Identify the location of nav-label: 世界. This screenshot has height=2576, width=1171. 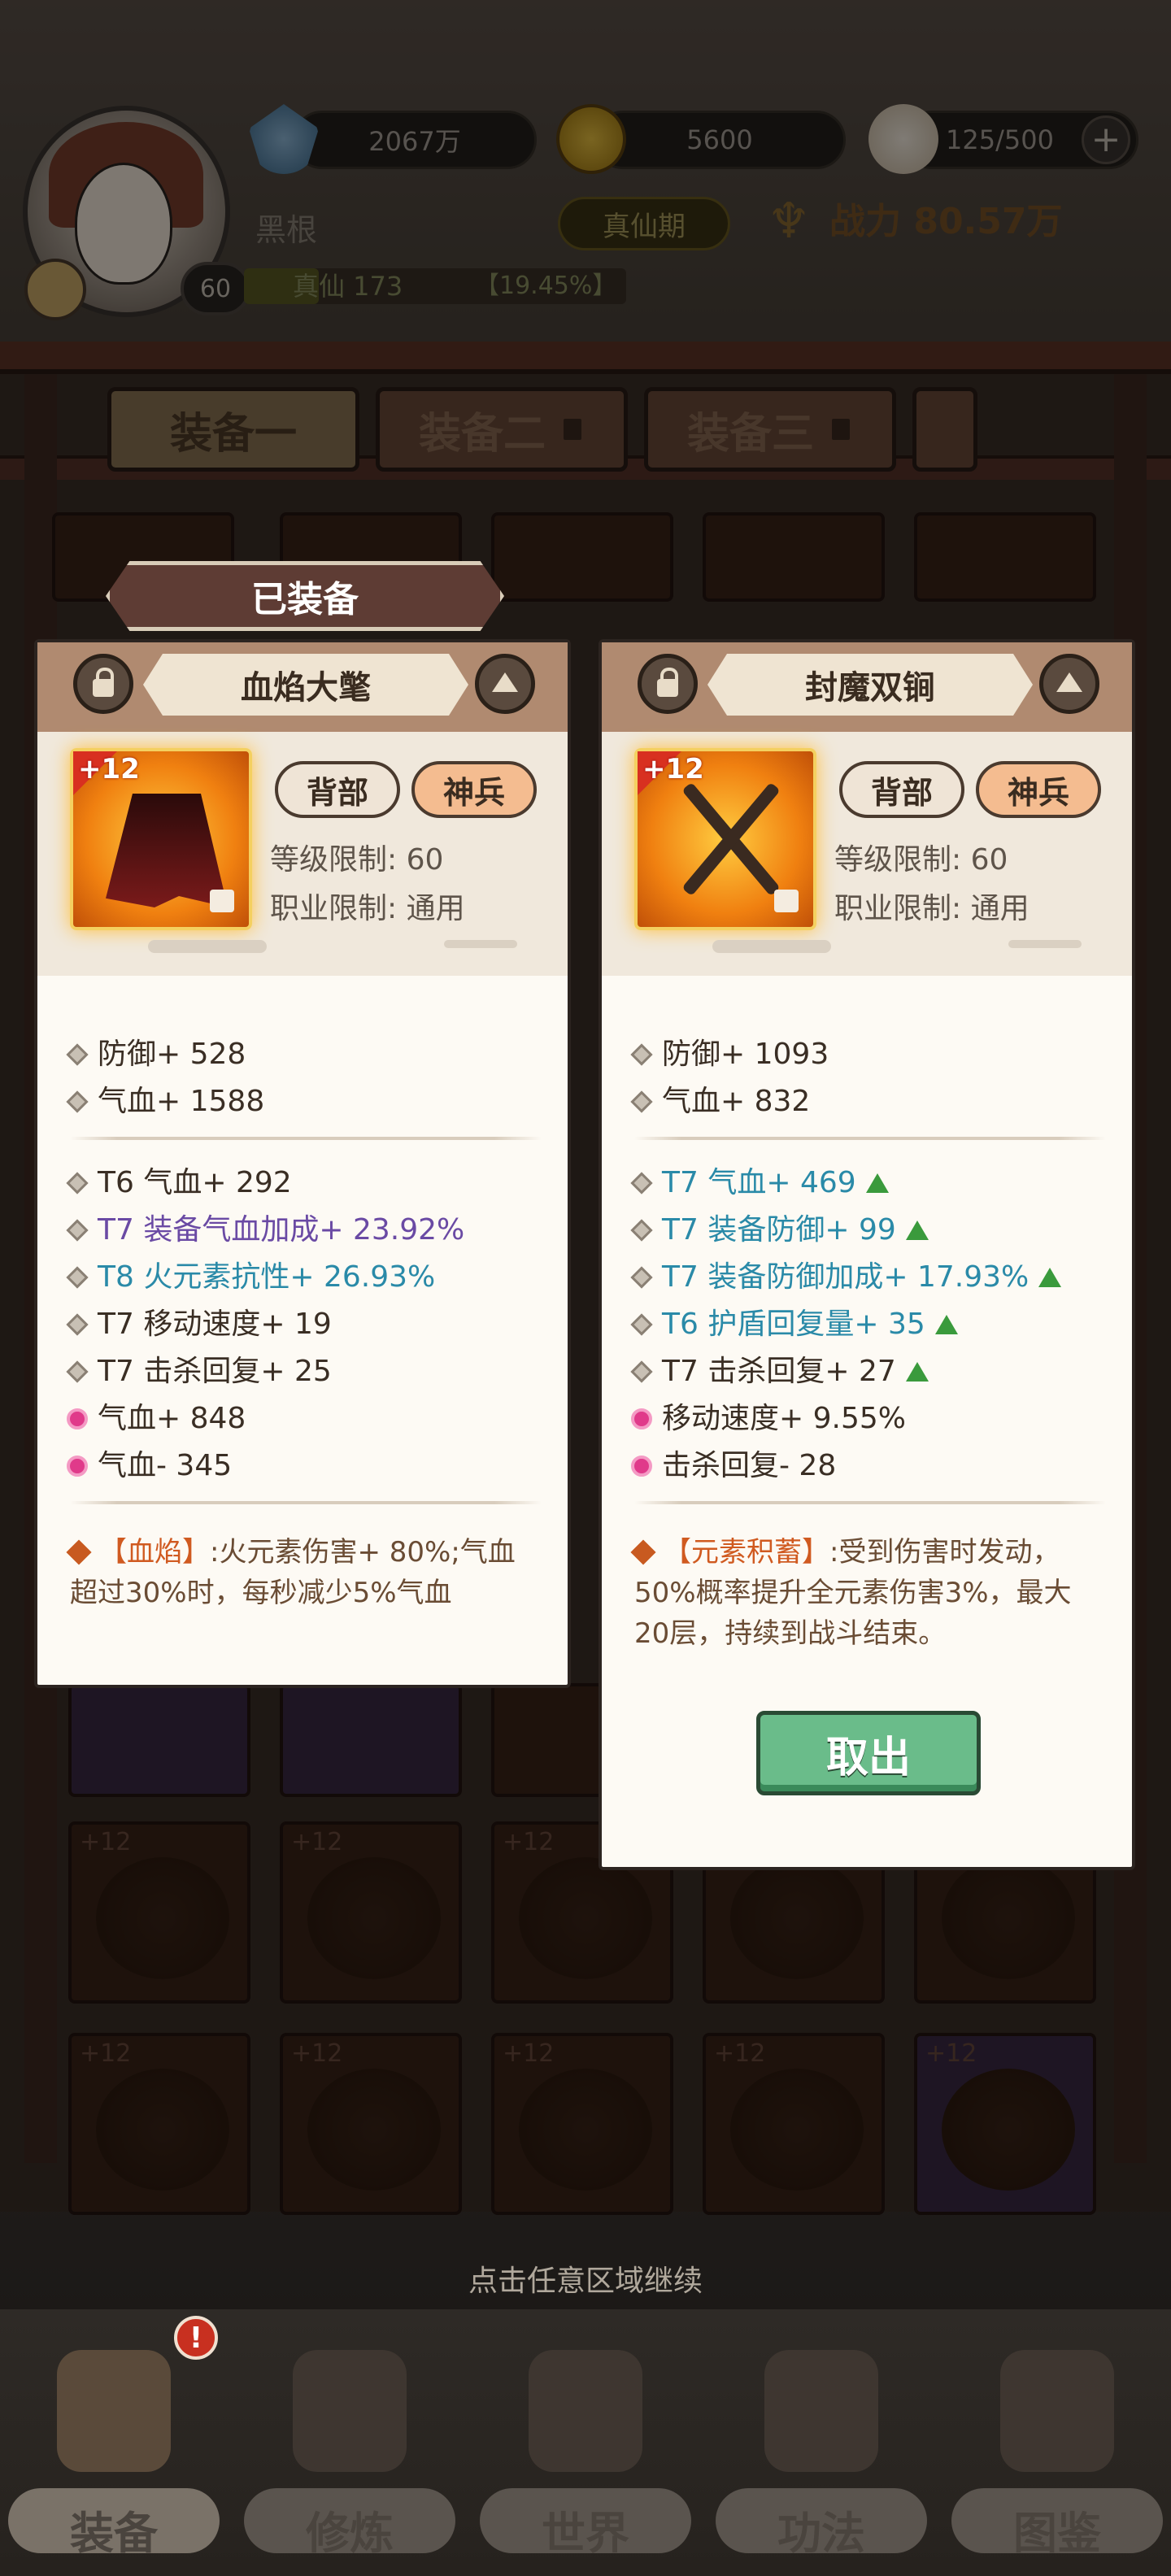
(585, 2533).